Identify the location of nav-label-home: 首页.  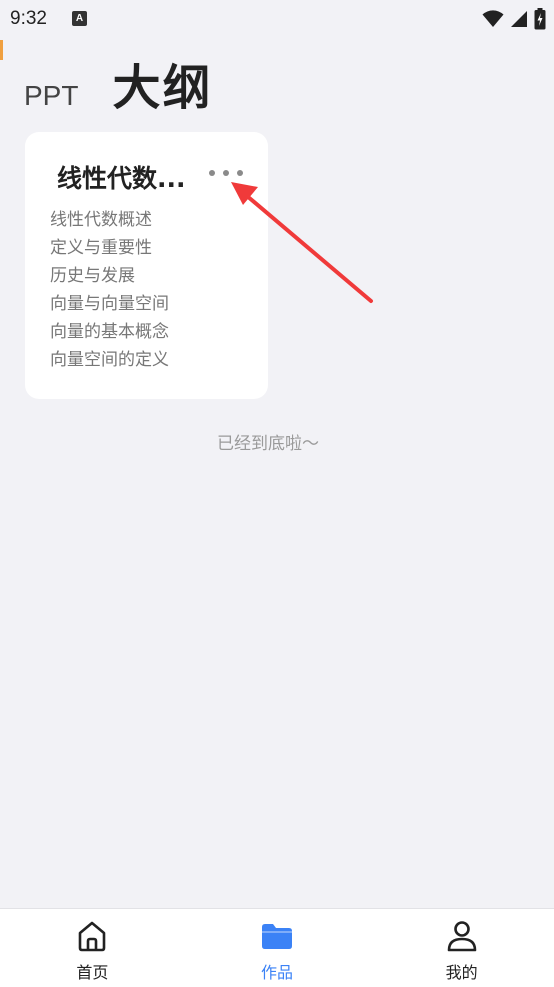
(92, 972).